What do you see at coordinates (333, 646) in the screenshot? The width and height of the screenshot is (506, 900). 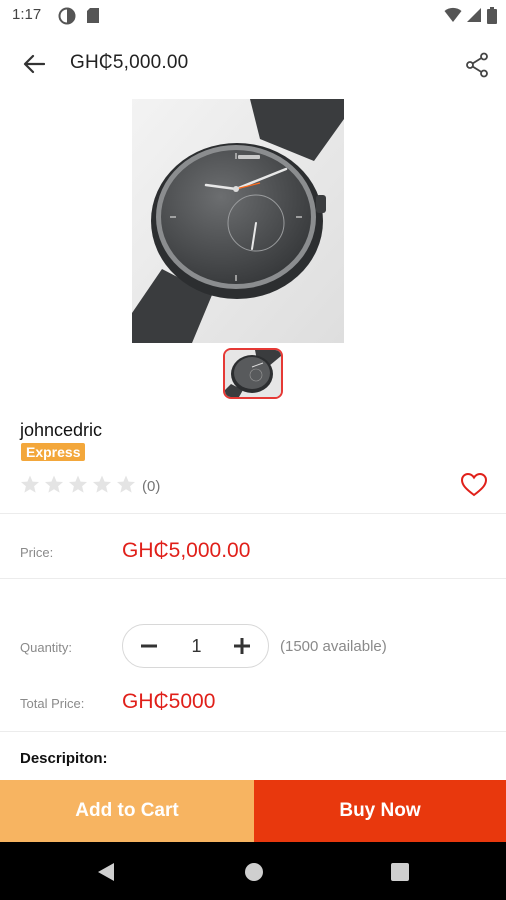 I see `available-stock: (1500 available)` at bounding box center [333, 646].